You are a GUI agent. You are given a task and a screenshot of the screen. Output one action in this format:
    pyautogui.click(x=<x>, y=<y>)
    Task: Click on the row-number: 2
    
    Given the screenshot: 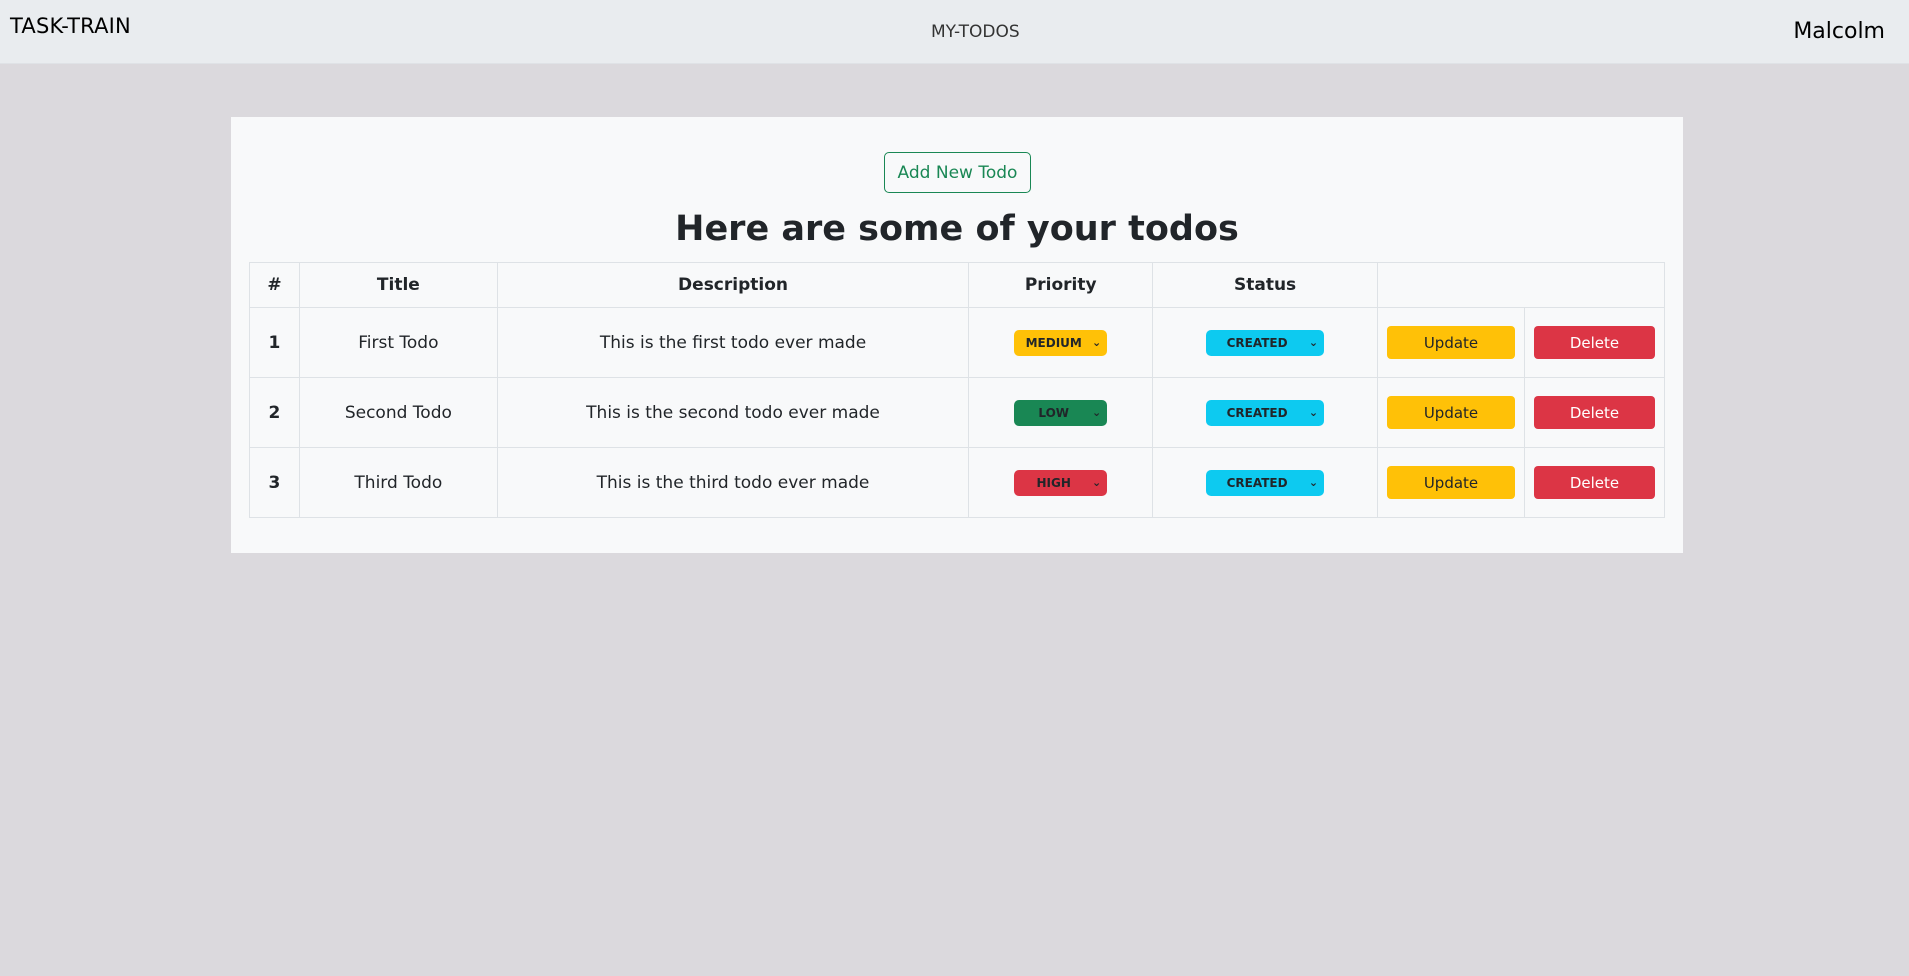 What is the action you would take?
    pyautogui.click(x=274, y=412)
    